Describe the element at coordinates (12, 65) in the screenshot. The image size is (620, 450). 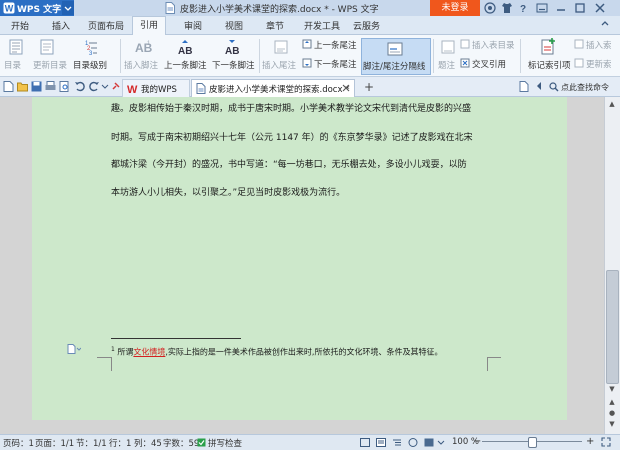
I see `toc-button: 目录` at that location.